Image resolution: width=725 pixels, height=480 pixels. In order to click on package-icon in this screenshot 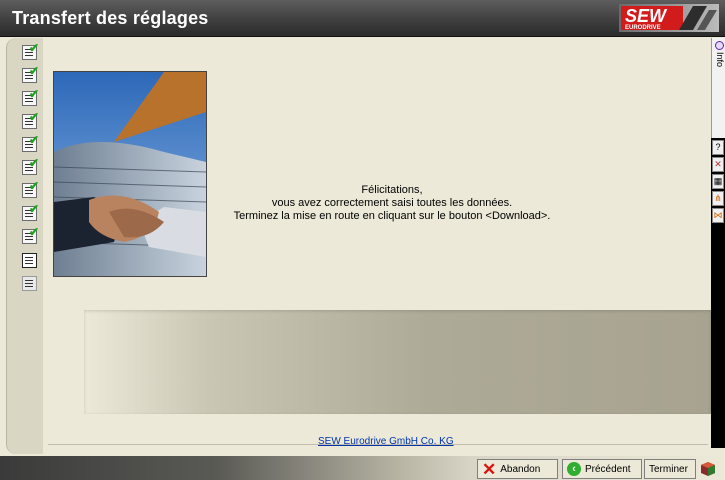, I will do `click(708, 469)`.